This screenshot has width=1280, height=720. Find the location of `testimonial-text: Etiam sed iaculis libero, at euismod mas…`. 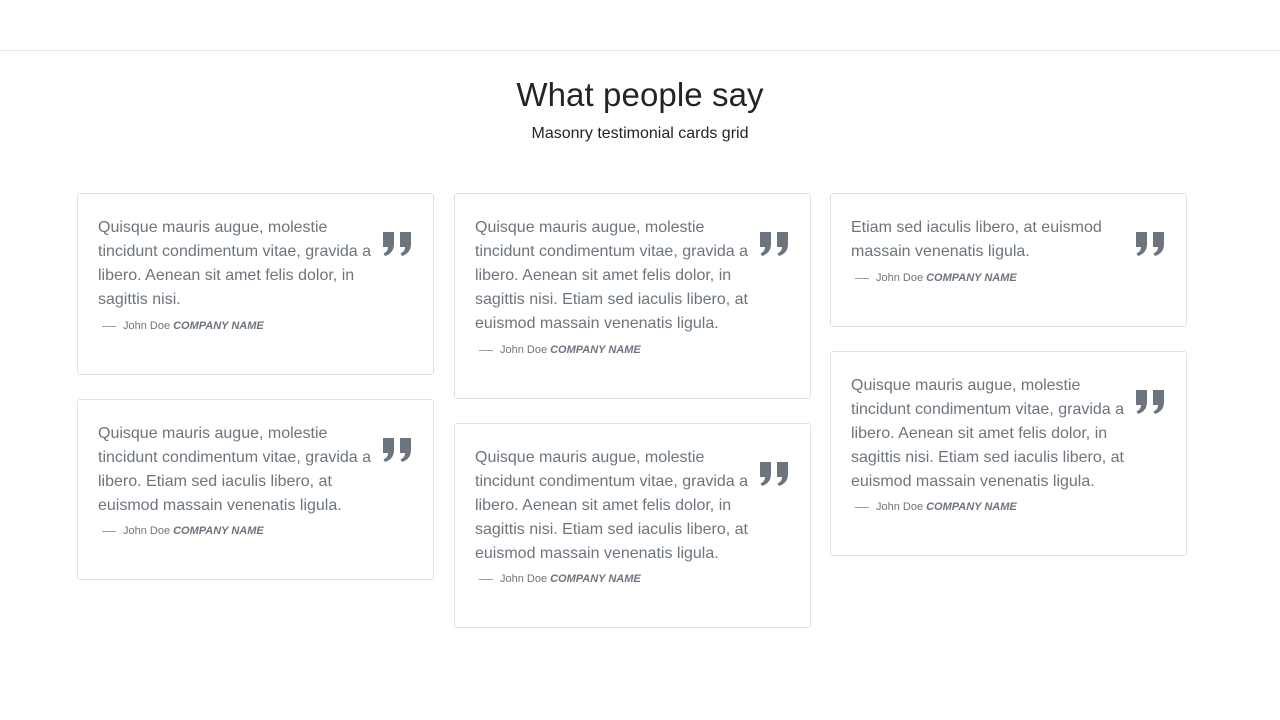

testimonial-text: Etiam sed iaculis libero, at euismod mas… is located at coordinates (976, 239).